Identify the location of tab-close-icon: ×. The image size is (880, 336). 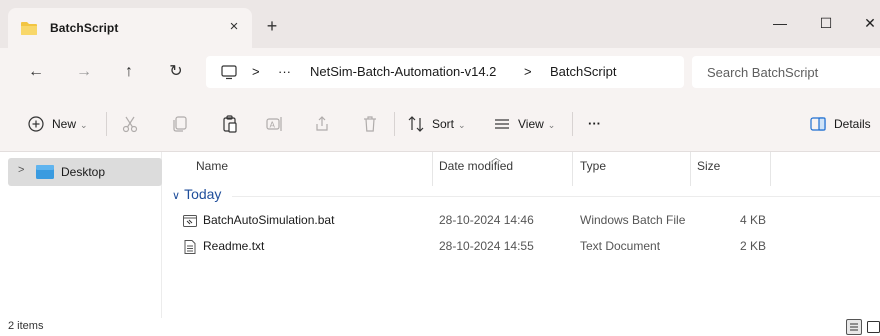
(234, 27).